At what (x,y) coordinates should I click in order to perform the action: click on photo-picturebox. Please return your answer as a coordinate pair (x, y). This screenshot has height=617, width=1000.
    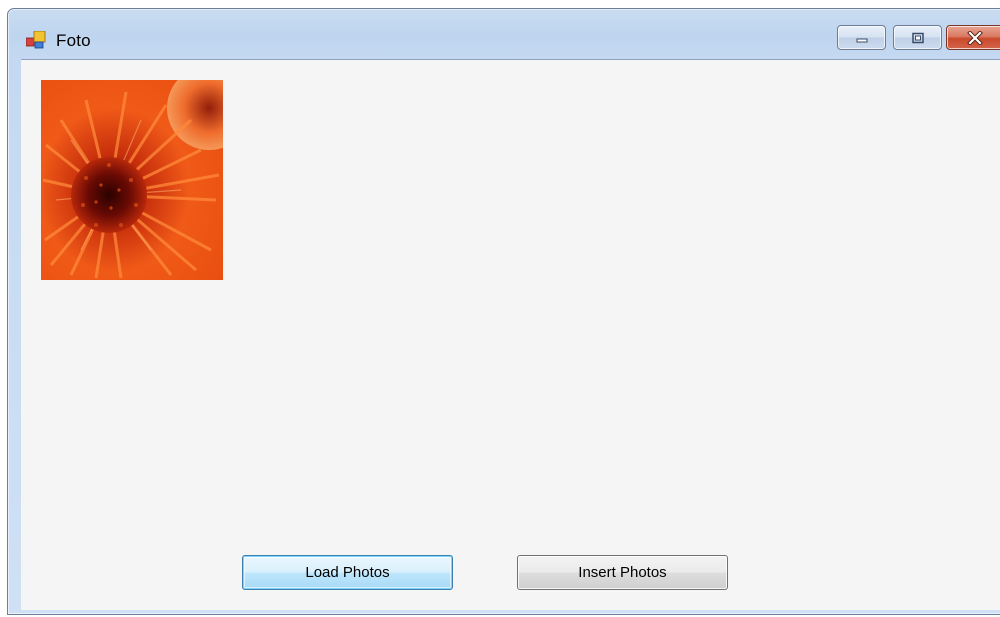
    Looking at the image, I should click on (132, 180).